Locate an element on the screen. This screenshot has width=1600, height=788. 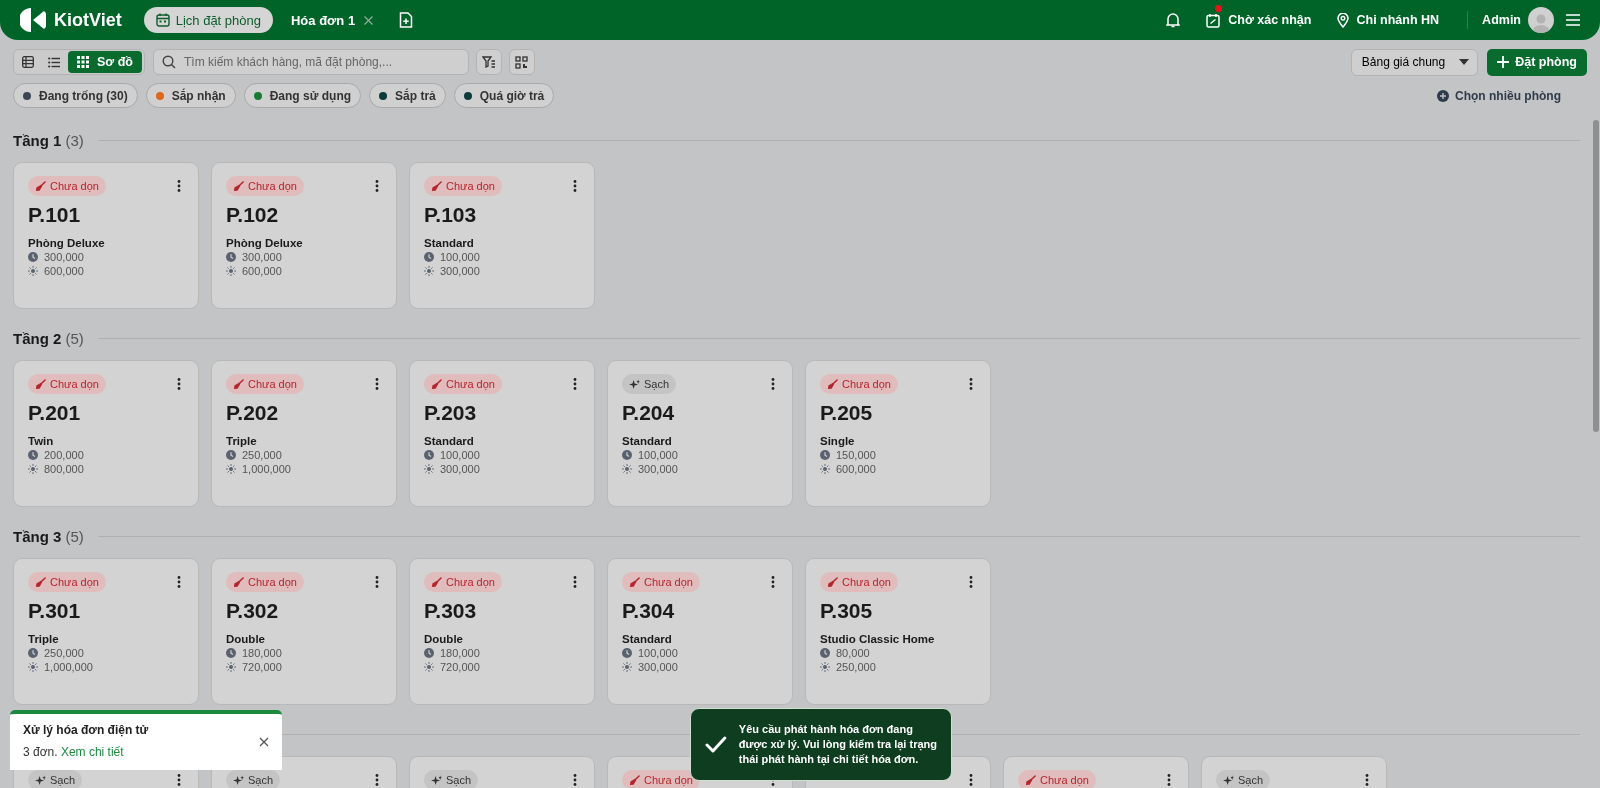
room-number: P.303 is located at coordinates (451, 611).